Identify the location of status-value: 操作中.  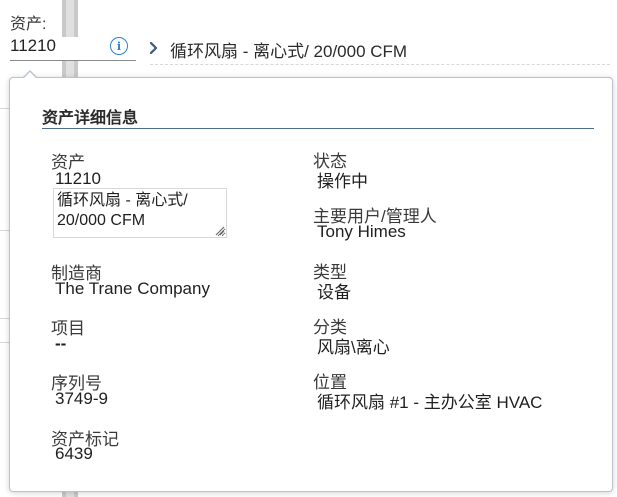
(342, 181).